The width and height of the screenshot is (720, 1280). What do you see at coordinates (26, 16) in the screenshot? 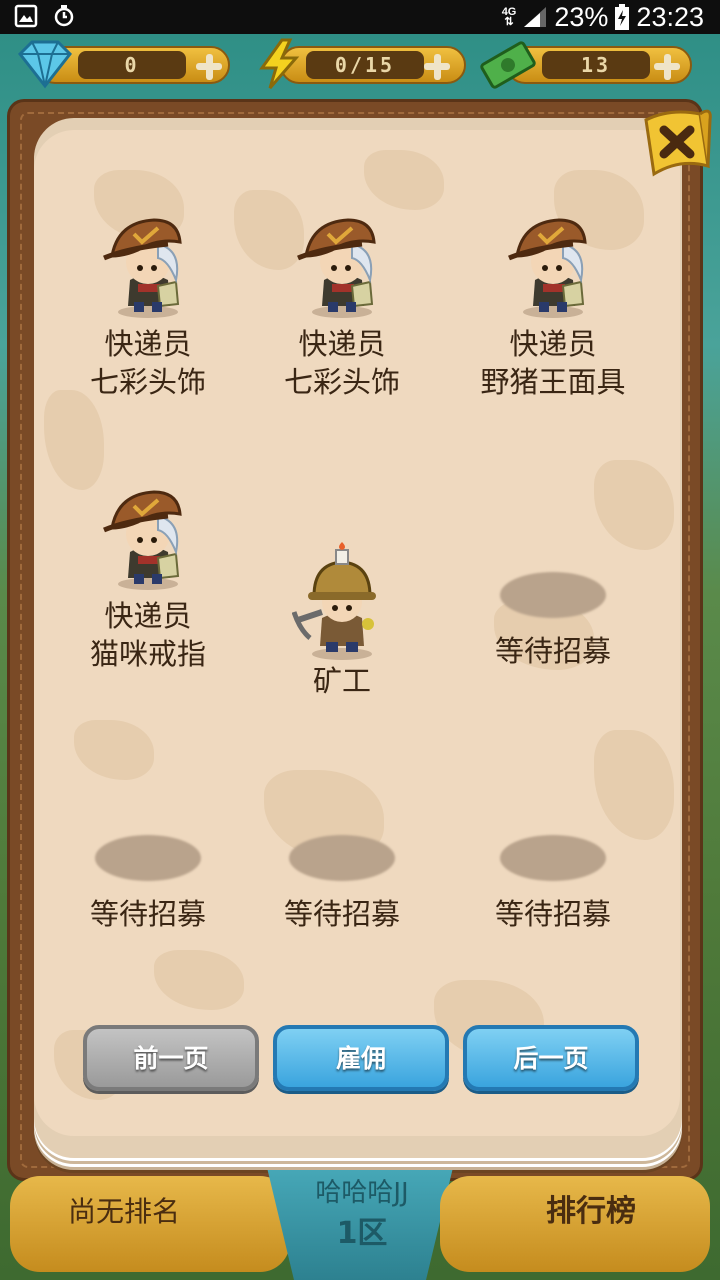
I see `gallery-icon` at bounding box center [26, 16].